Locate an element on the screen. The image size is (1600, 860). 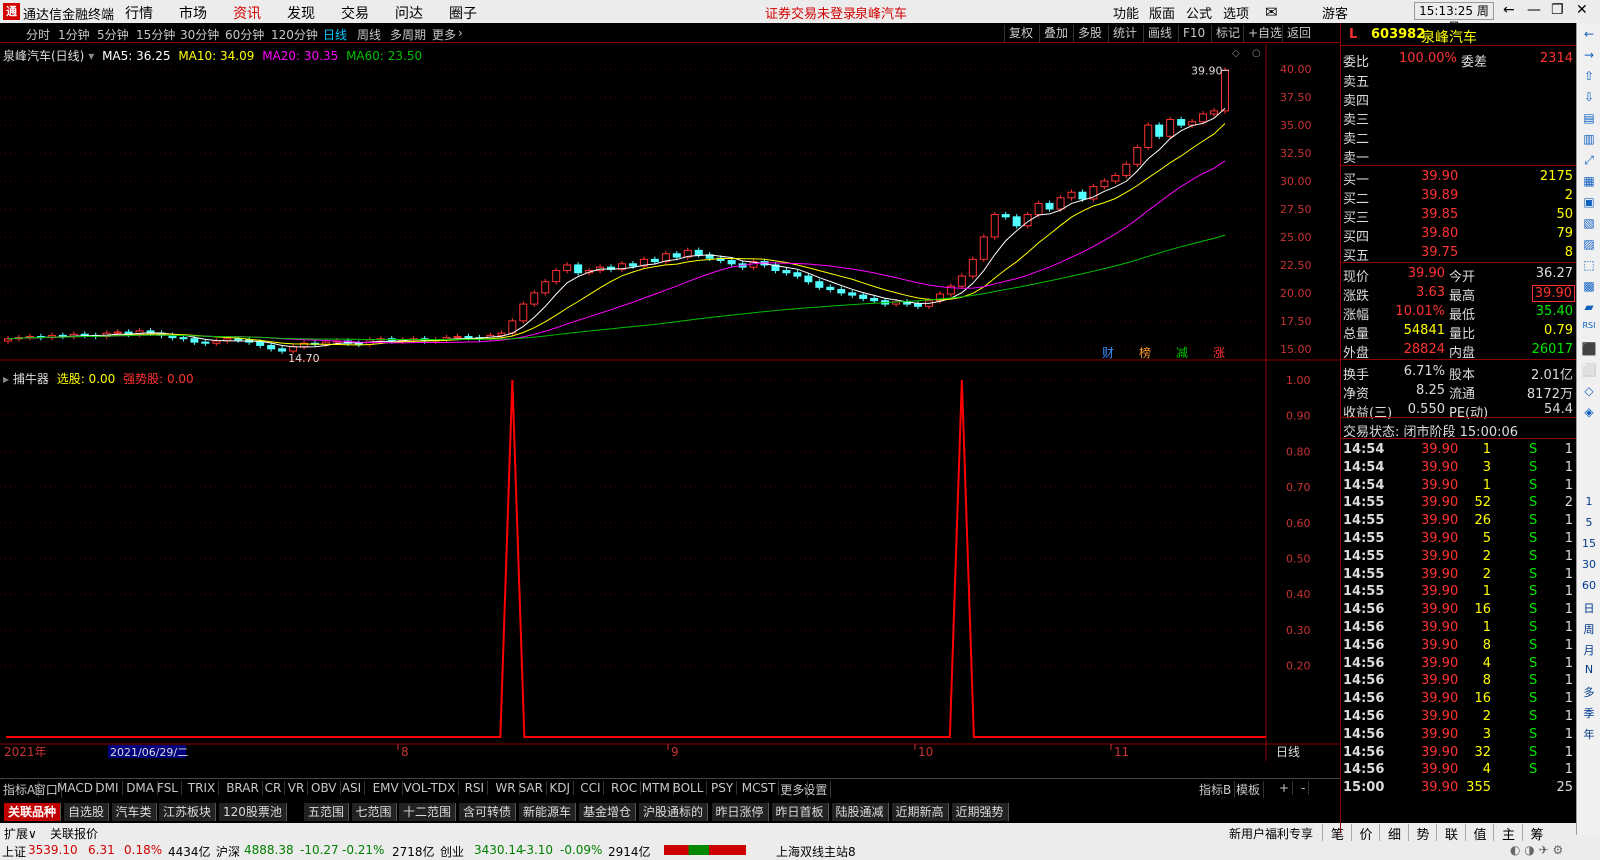
tool-button: 画线 is located at coordinates (1159, 33).